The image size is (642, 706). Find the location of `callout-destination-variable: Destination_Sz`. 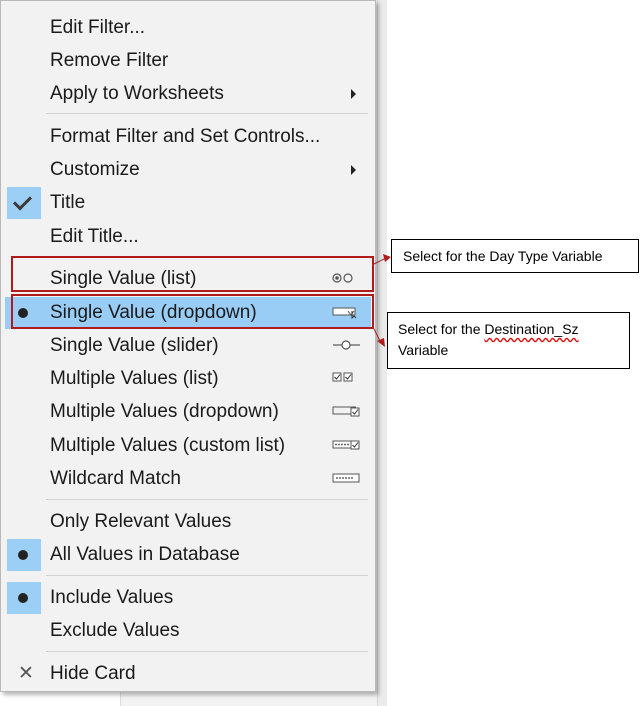

callout-destination-variable: Destination_Sz is located at coordinates (531, 329).